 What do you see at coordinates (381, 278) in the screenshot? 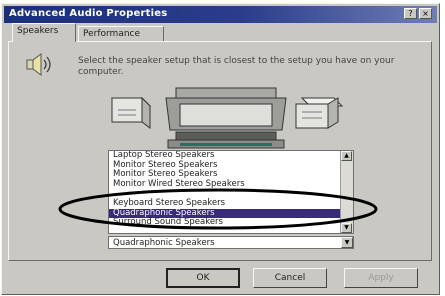
I see `apply-button: Apply` at bounding box center [381, 278].